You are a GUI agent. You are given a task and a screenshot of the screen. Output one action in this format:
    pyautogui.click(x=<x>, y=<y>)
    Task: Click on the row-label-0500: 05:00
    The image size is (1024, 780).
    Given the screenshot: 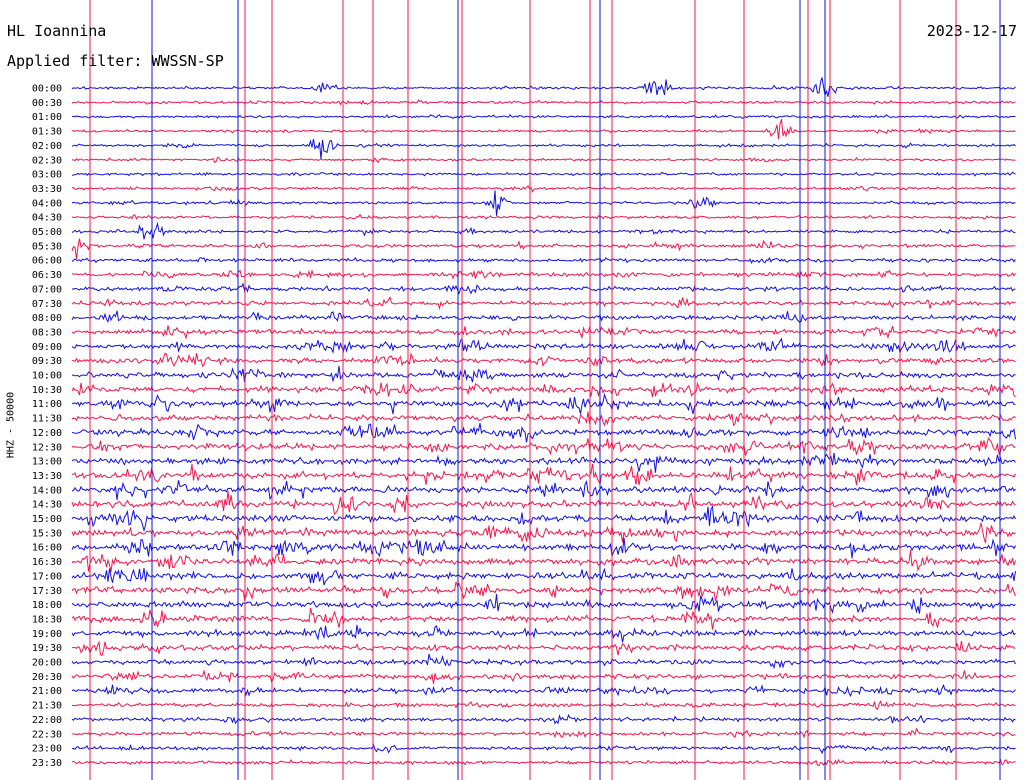 What is the action you would take?
    pyautogui.click(x=47, y=232)
    